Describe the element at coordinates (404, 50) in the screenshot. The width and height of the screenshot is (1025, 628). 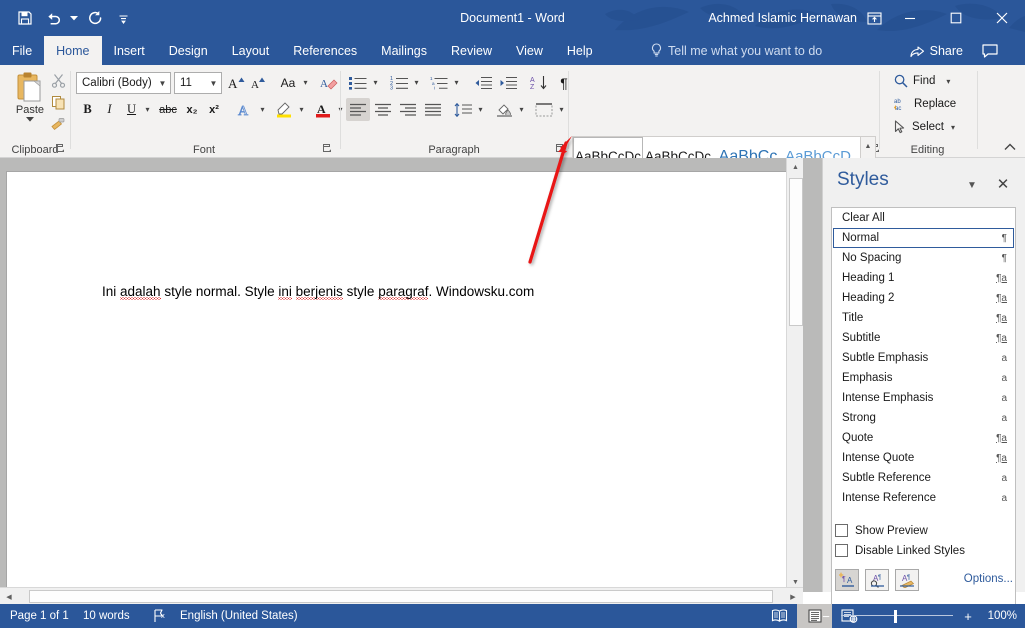
I see `tab-mailings: Mailings` at that location.